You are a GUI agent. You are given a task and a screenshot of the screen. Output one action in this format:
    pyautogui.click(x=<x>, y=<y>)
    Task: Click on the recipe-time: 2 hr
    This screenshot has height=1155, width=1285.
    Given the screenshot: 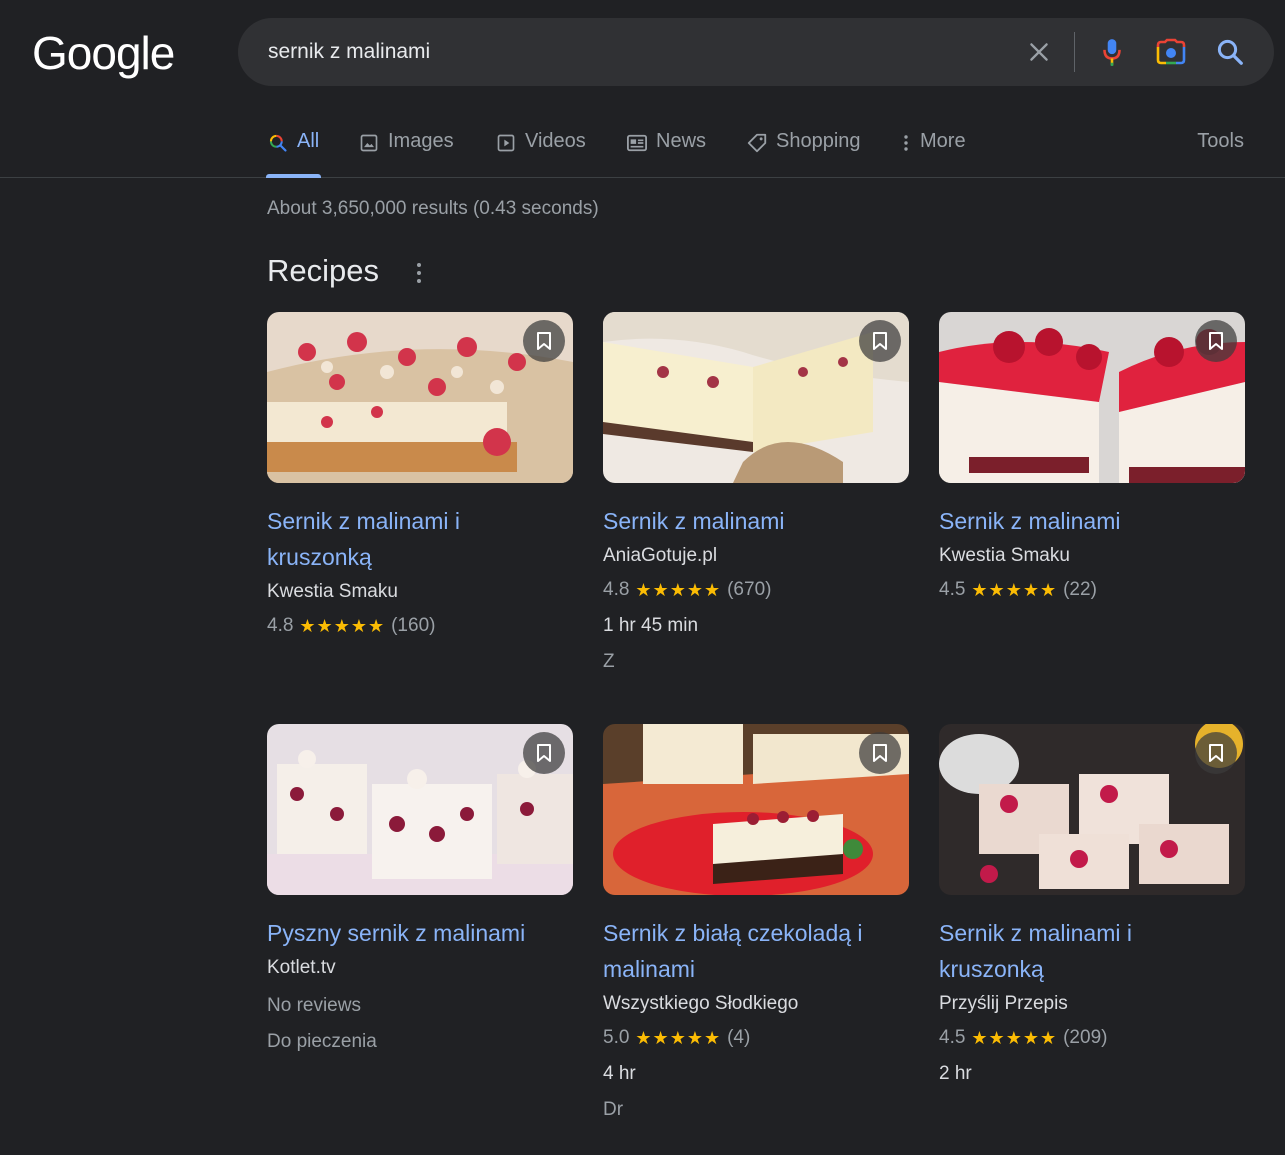 What is the action you would take?
    pyautogui.click(x=955, y=1073)
    